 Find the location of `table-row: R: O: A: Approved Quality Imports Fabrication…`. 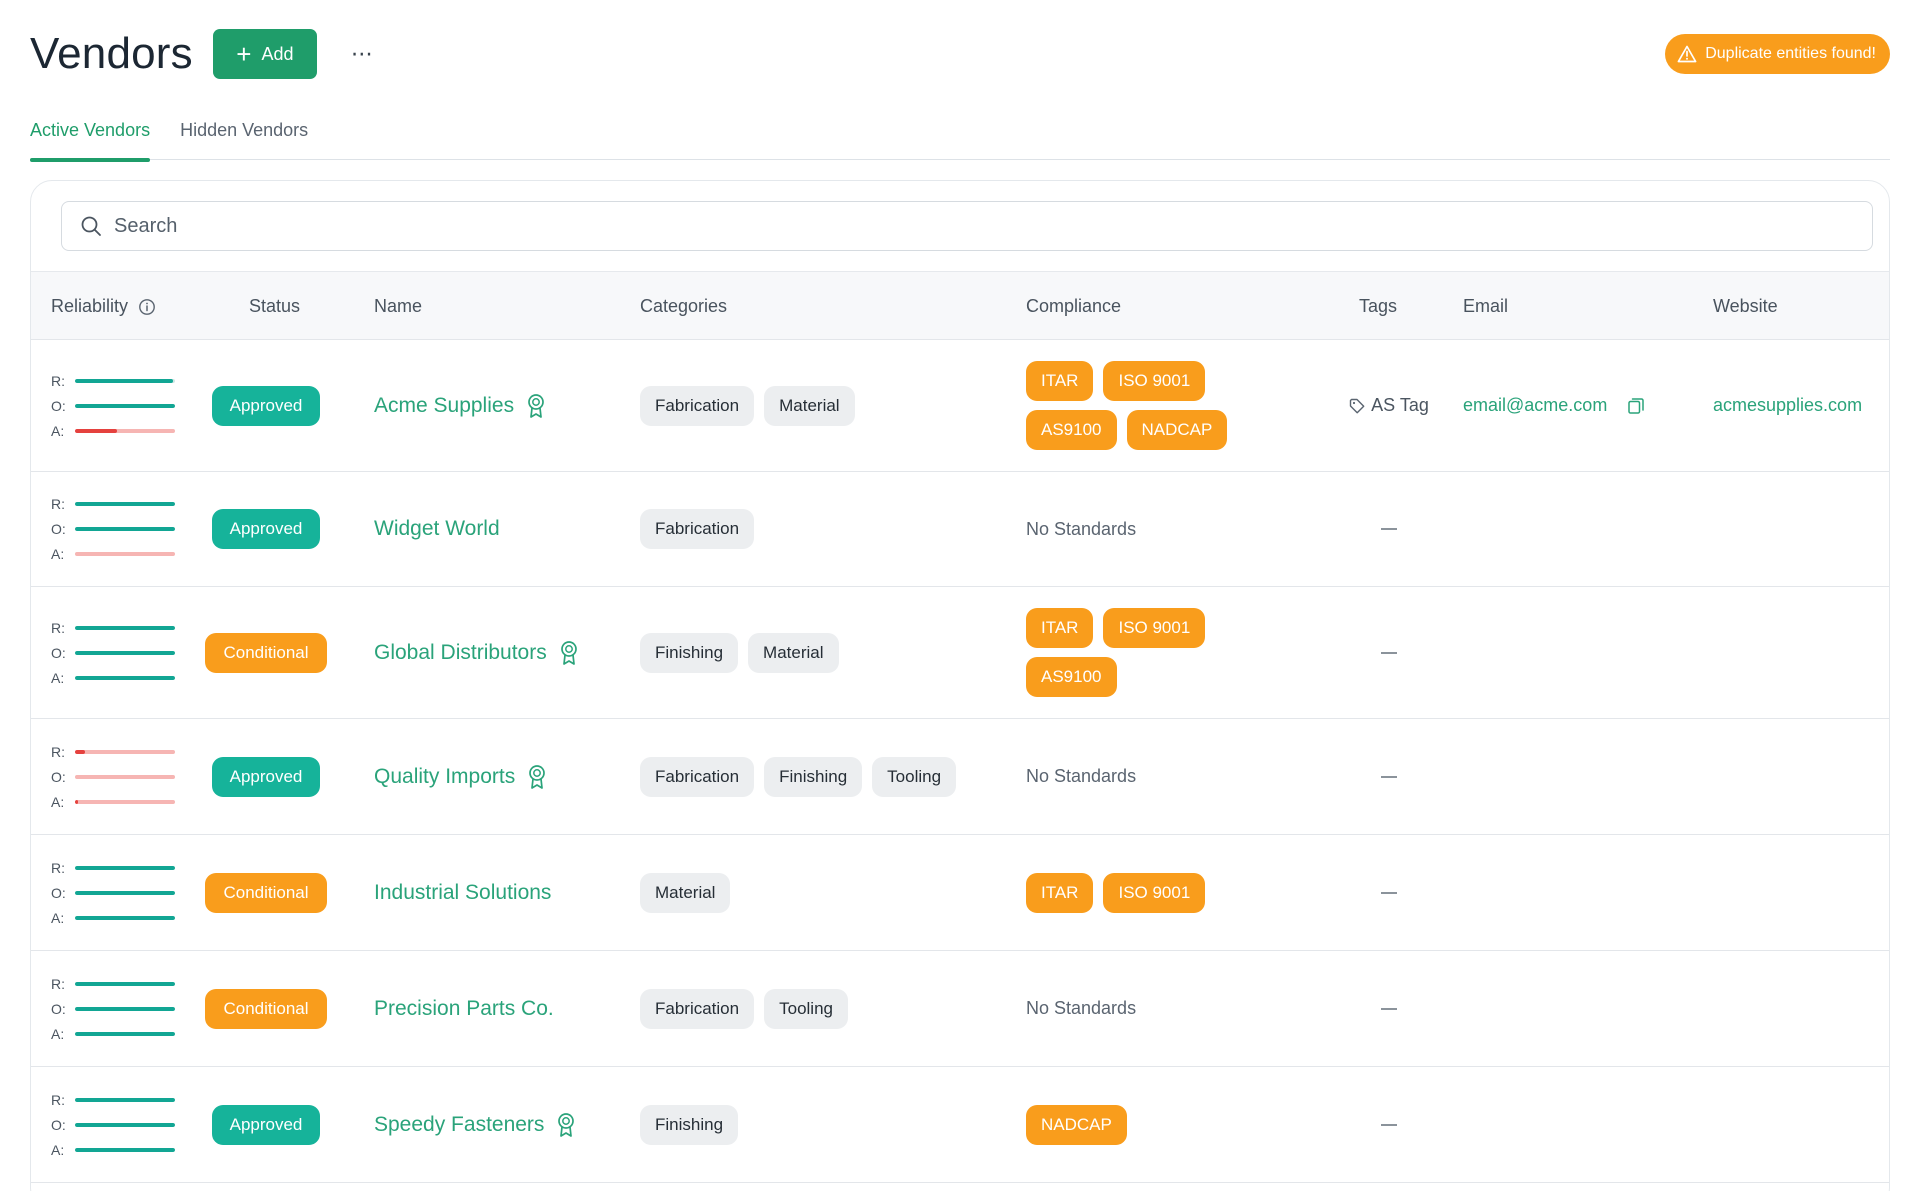

table-row: R: O: A: Approved Quality Imports Fabrication… is located at coordinates (960, 777).